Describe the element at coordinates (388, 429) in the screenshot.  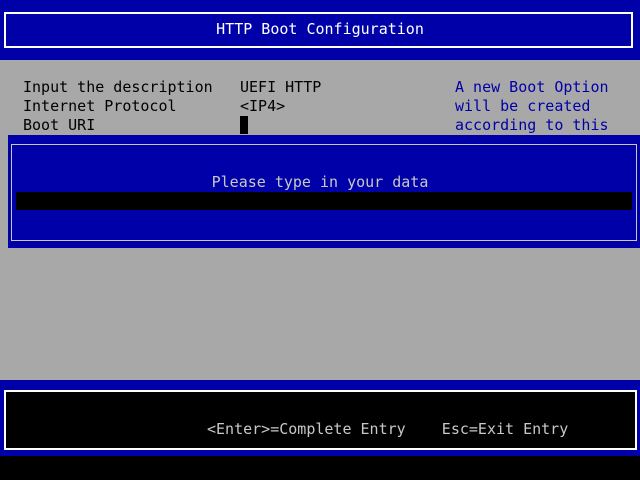
I see `key-hint: <Enter>=Complete Entry Esc=Exit Entry` at that location.